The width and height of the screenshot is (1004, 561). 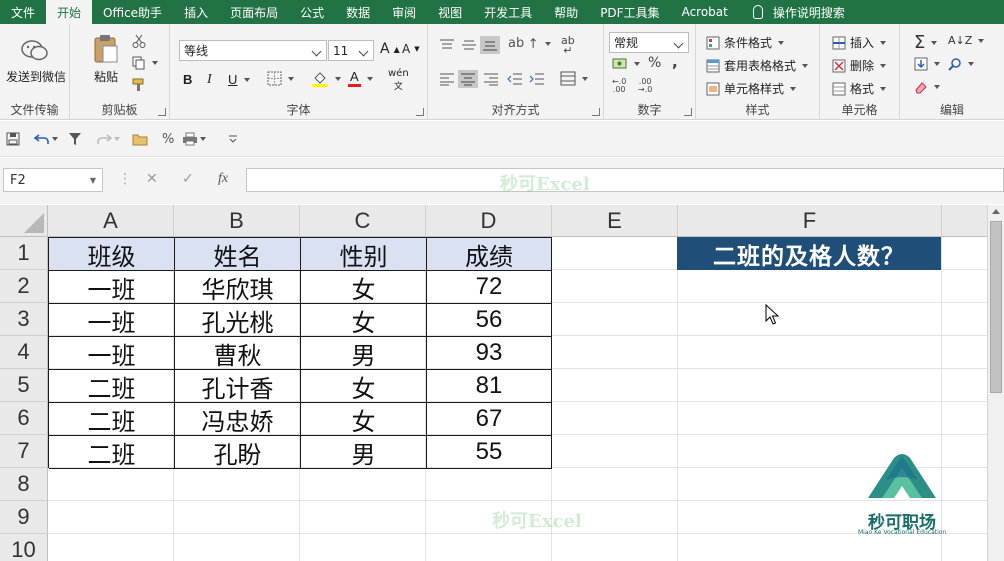 What do you see at coordinates (24, 352) in the screenshot?
I see `row-header-4: 4` at bounding box center [24, 352].